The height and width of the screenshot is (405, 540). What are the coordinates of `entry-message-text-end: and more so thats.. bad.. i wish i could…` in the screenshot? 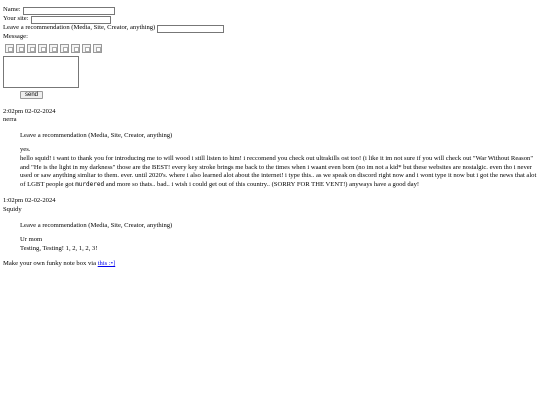 It's located at (262, 184).